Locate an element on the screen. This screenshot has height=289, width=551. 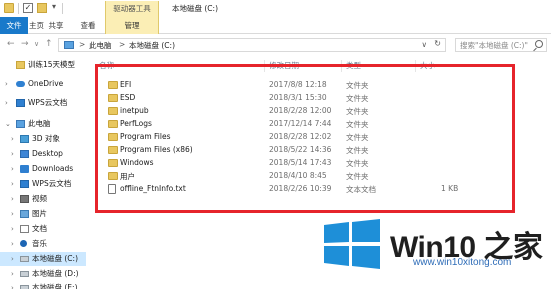
sidebar-item-wps-cloud-docs: › WPS云文档 is located at coordinates (43, 184).